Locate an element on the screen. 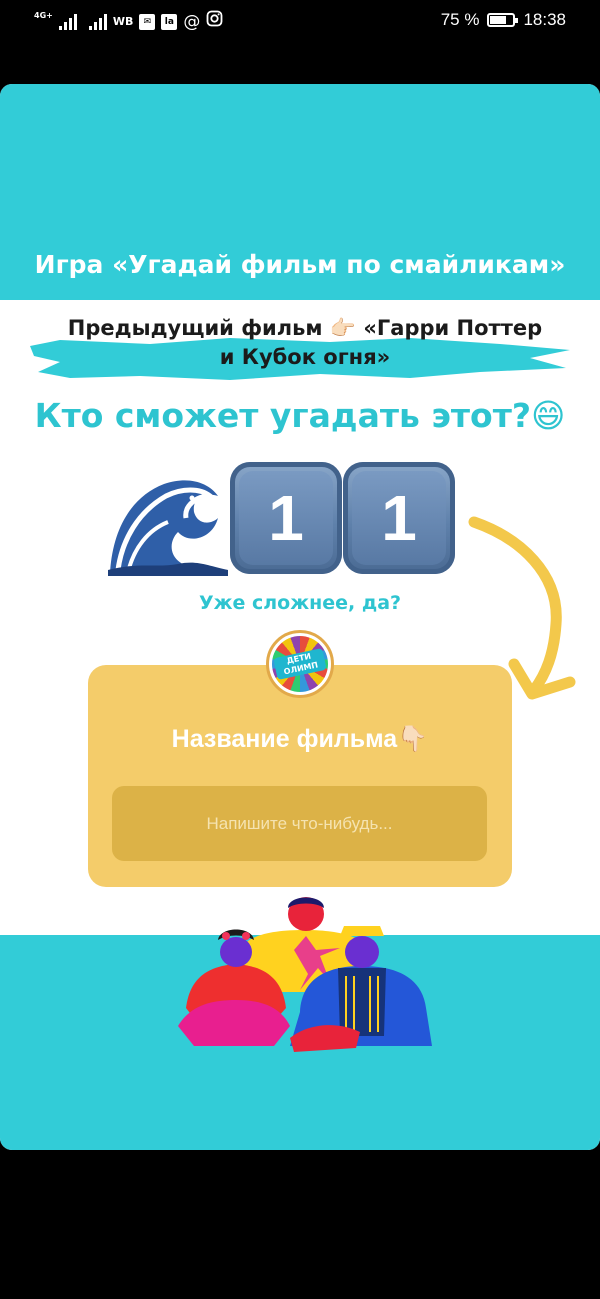  clock: 18:38 is located at coordinates (544, 19).